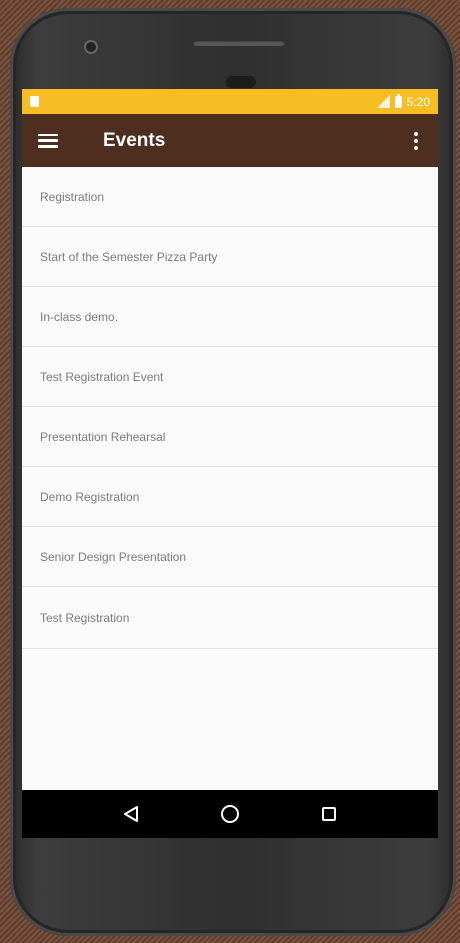 This screenshot has height=943, width=460. I want to click on event-item: Presentation Rehearsal, so click(230, 437).